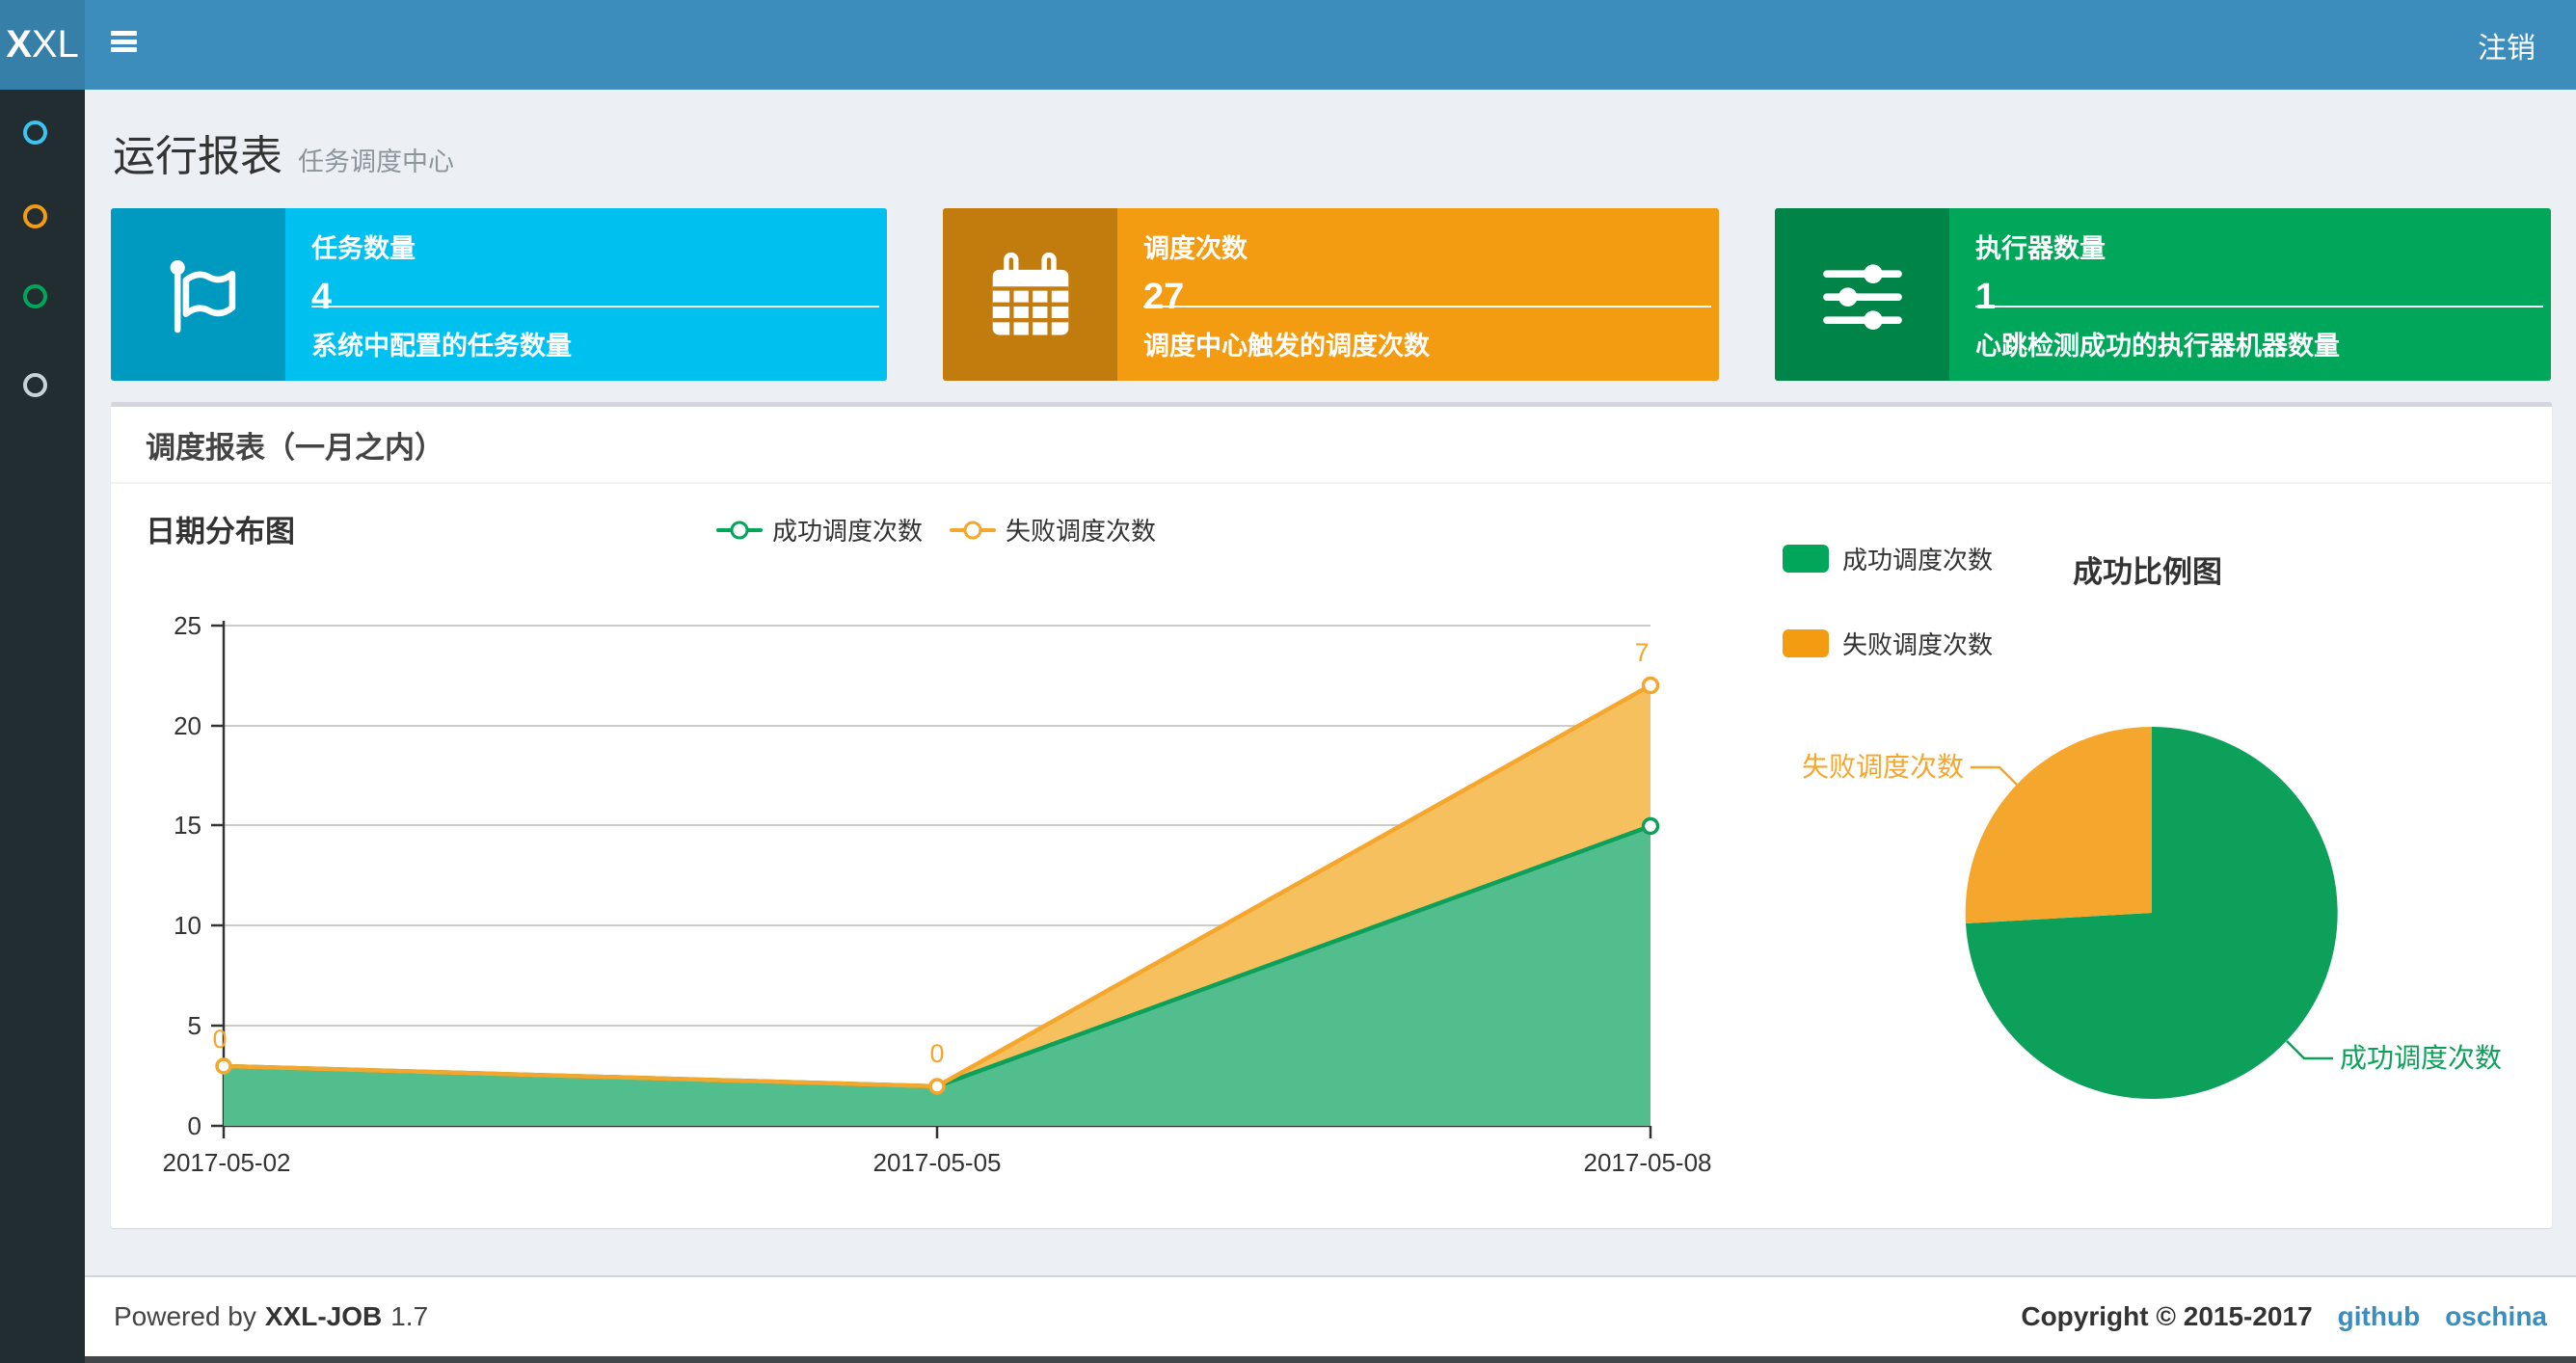 The width and height of the screenshot is (2576, 1363). I want to click on y-tick: 25, so click(188, 625).